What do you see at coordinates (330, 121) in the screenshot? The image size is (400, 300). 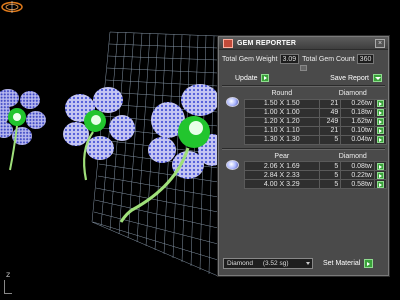 I see `round-count-cell: 249` at bounding box center [330, 121].